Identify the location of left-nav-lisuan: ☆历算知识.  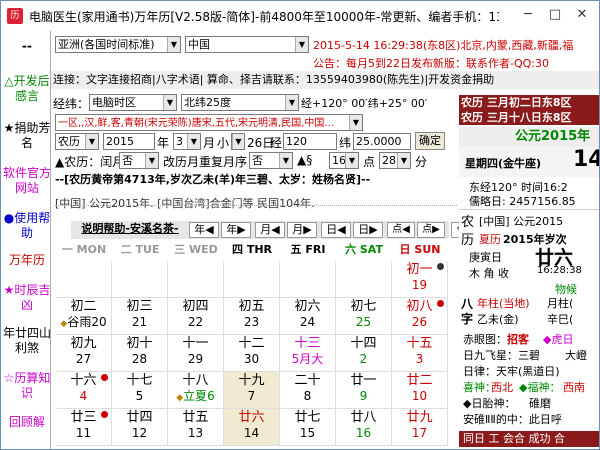
(27, 386).